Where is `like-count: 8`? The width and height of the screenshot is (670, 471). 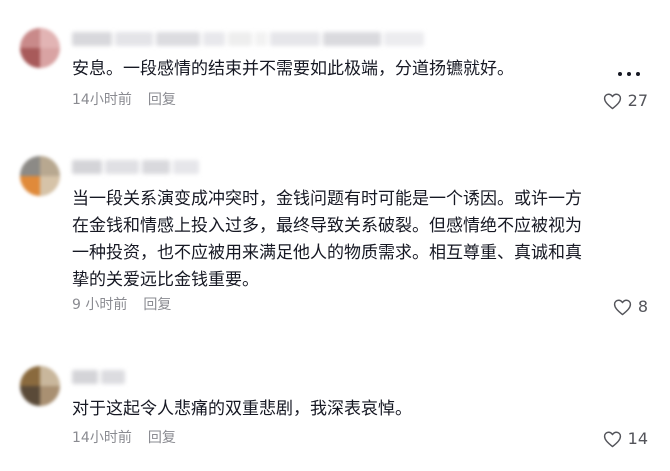 like-count: 8 is located at coordinates (642, 306).